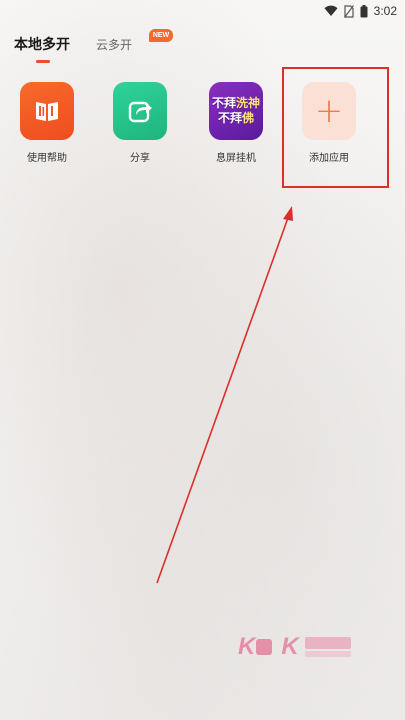  What do you see at coordinates (385, 11) in the screenshot?
I see `status-time: 3:02` at bounding box center [385, 11].